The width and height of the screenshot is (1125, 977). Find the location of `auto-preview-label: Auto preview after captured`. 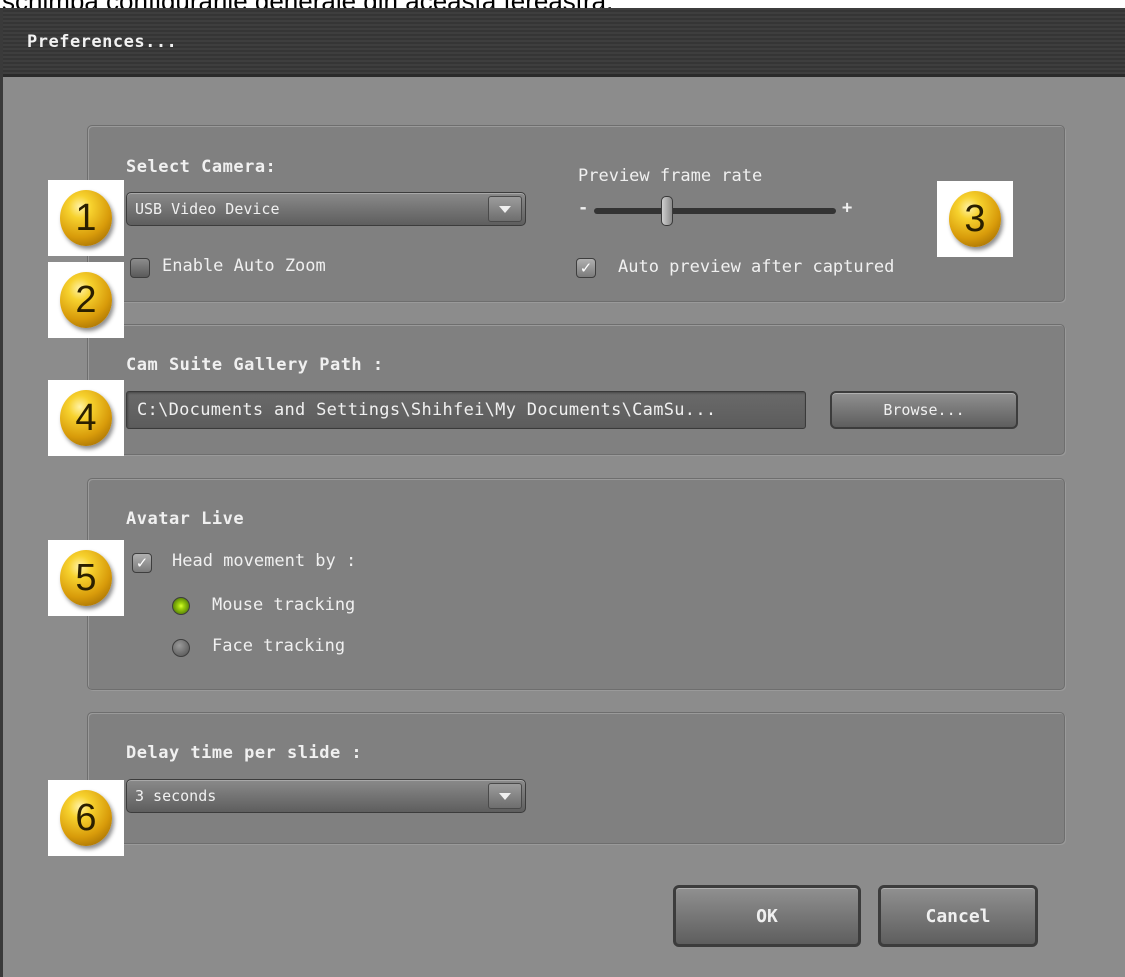

auto-preview-label: Auto preview after captured is located at coordinates (756, 267).